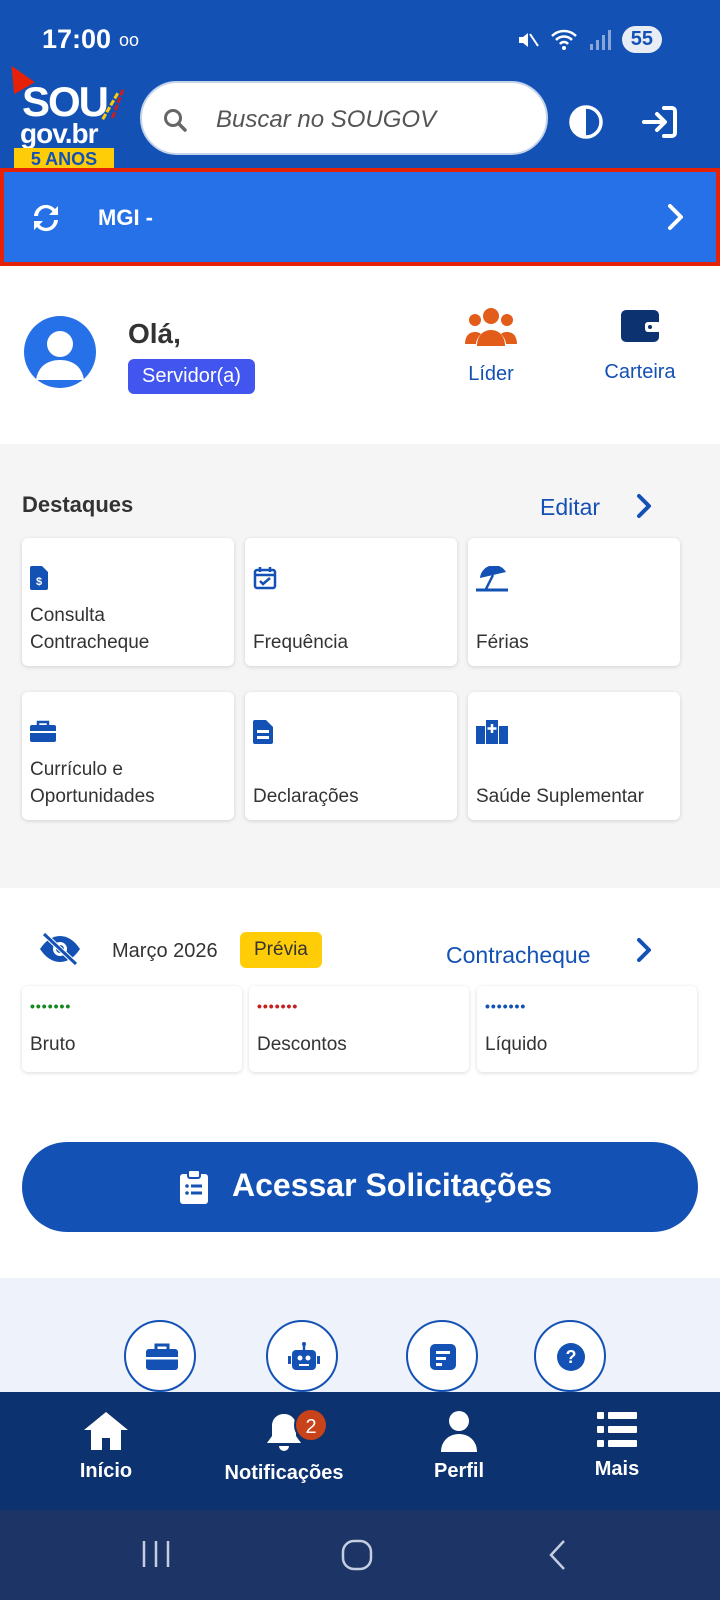  What do you see at coordinates (560, 796) in the screenshot?
I see `card-label: Saúde Suplementar` at bounding box center [560, 796].